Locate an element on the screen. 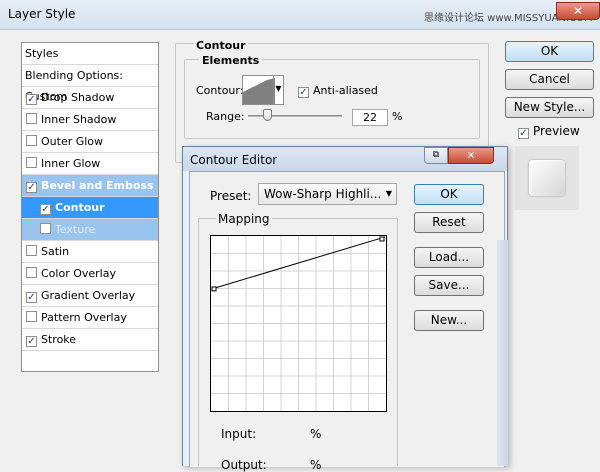 This screenshot has height=472, width=600. style-item-label: Drop Shadow is located at coordinates (78, 97).